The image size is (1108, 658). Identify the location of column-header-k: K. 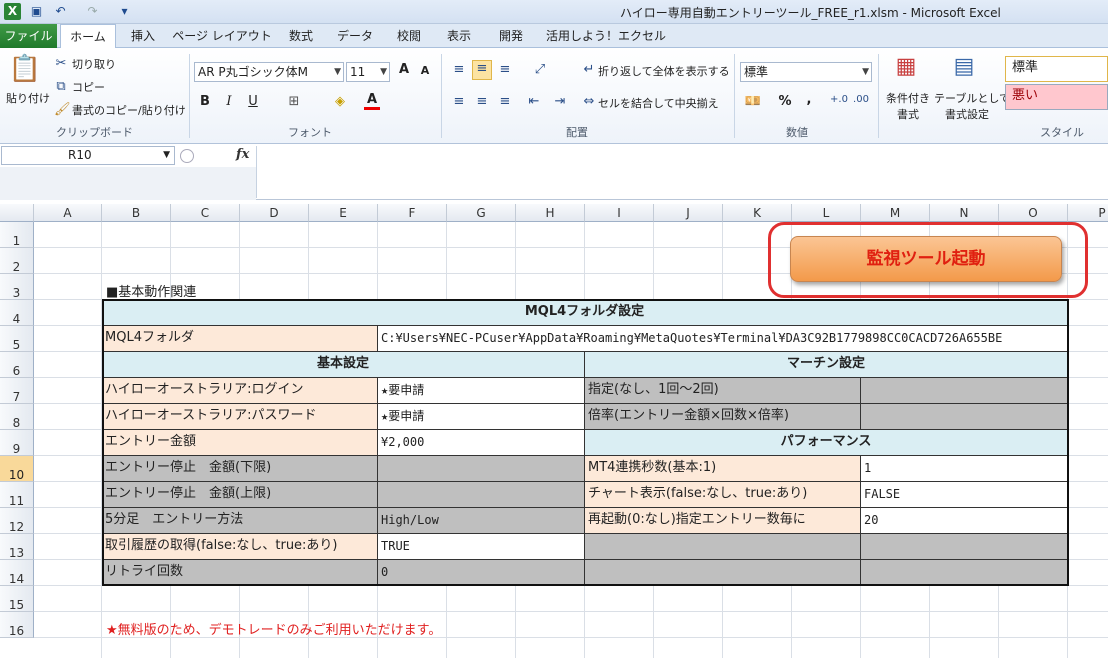
(757, 213).